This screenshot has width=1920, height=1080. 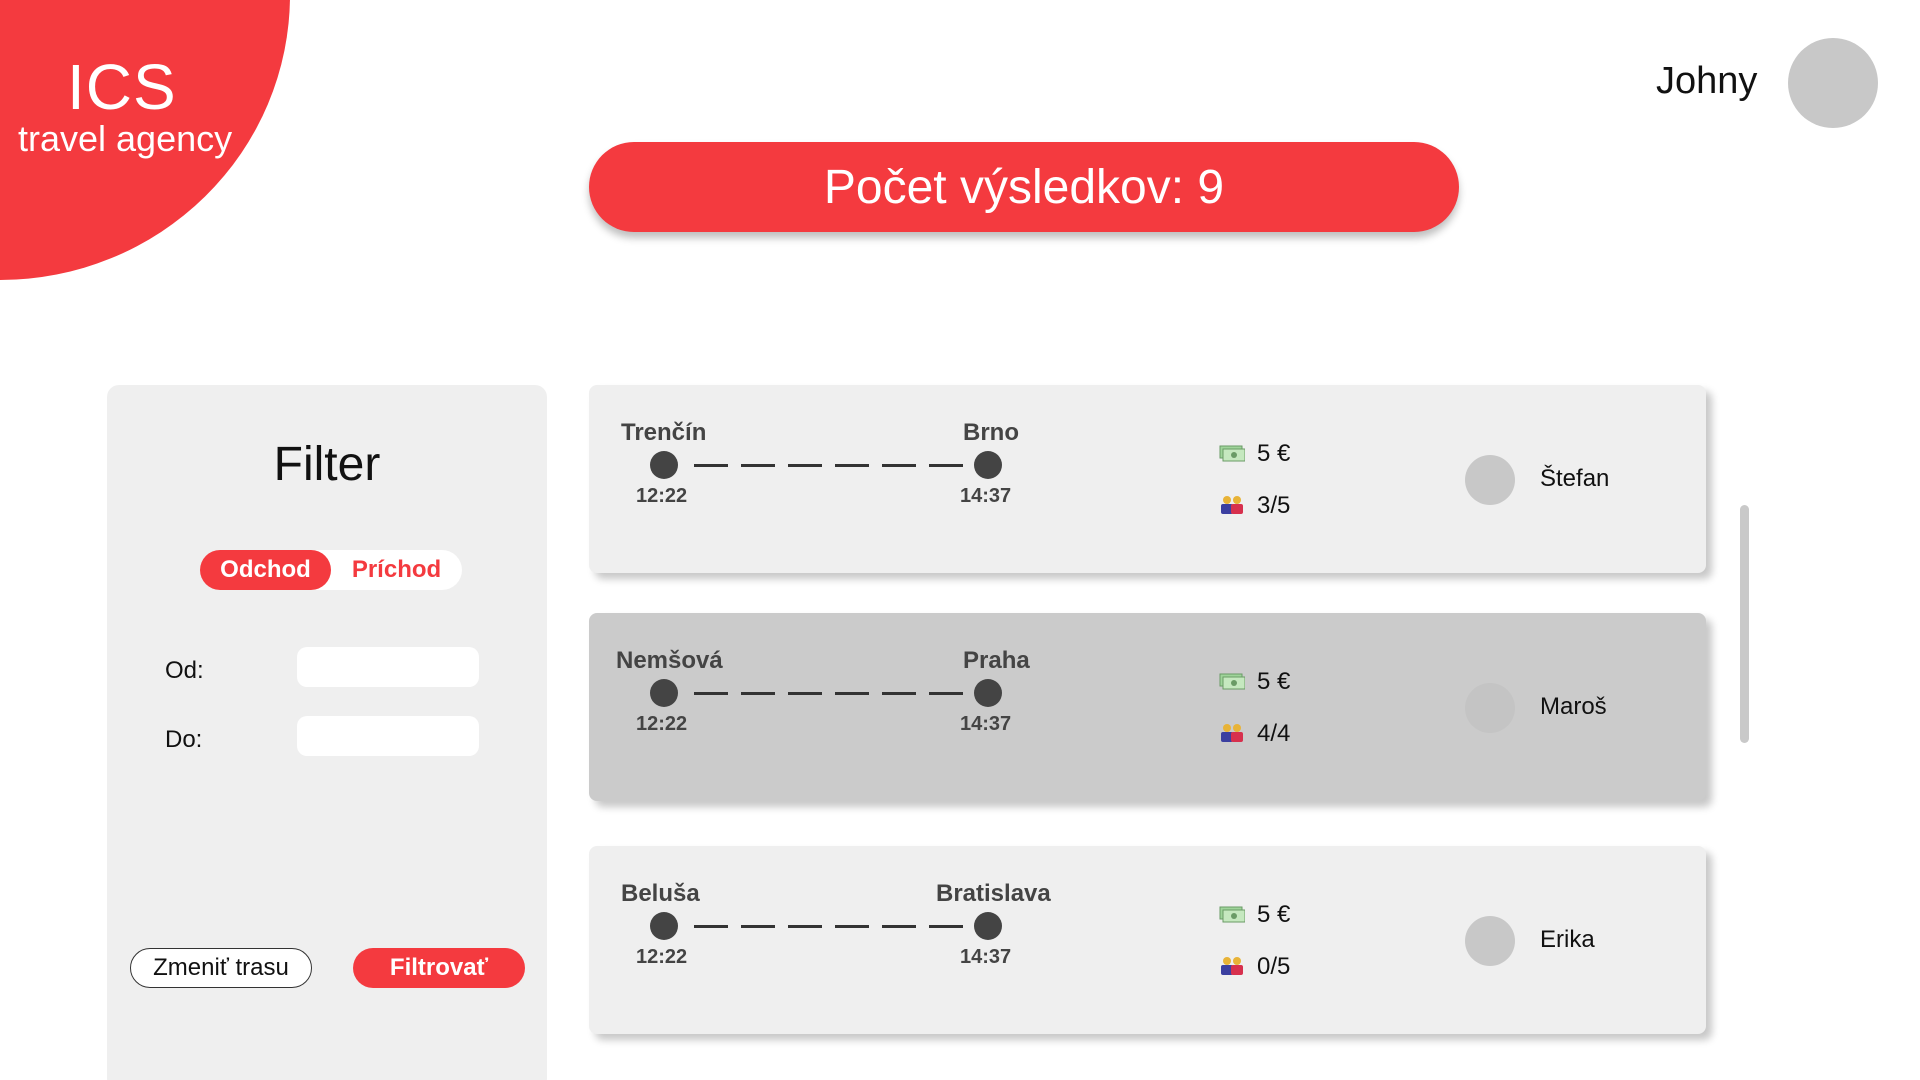 What do you see at coordinates (265, 570) in the screenshot?
I see `toggle-departure: Odchod` at bounding box center [265, 570].